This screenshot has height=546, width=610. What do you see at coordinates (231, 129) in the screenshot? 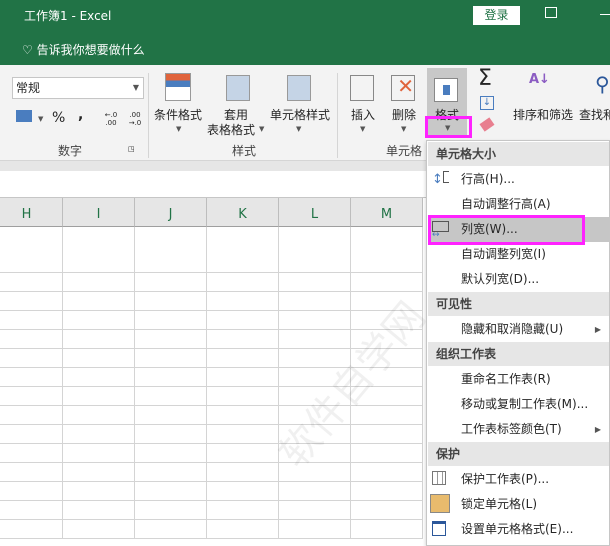
I see `format-as-table-label: 表格格式` at bounding box center [231, 129].